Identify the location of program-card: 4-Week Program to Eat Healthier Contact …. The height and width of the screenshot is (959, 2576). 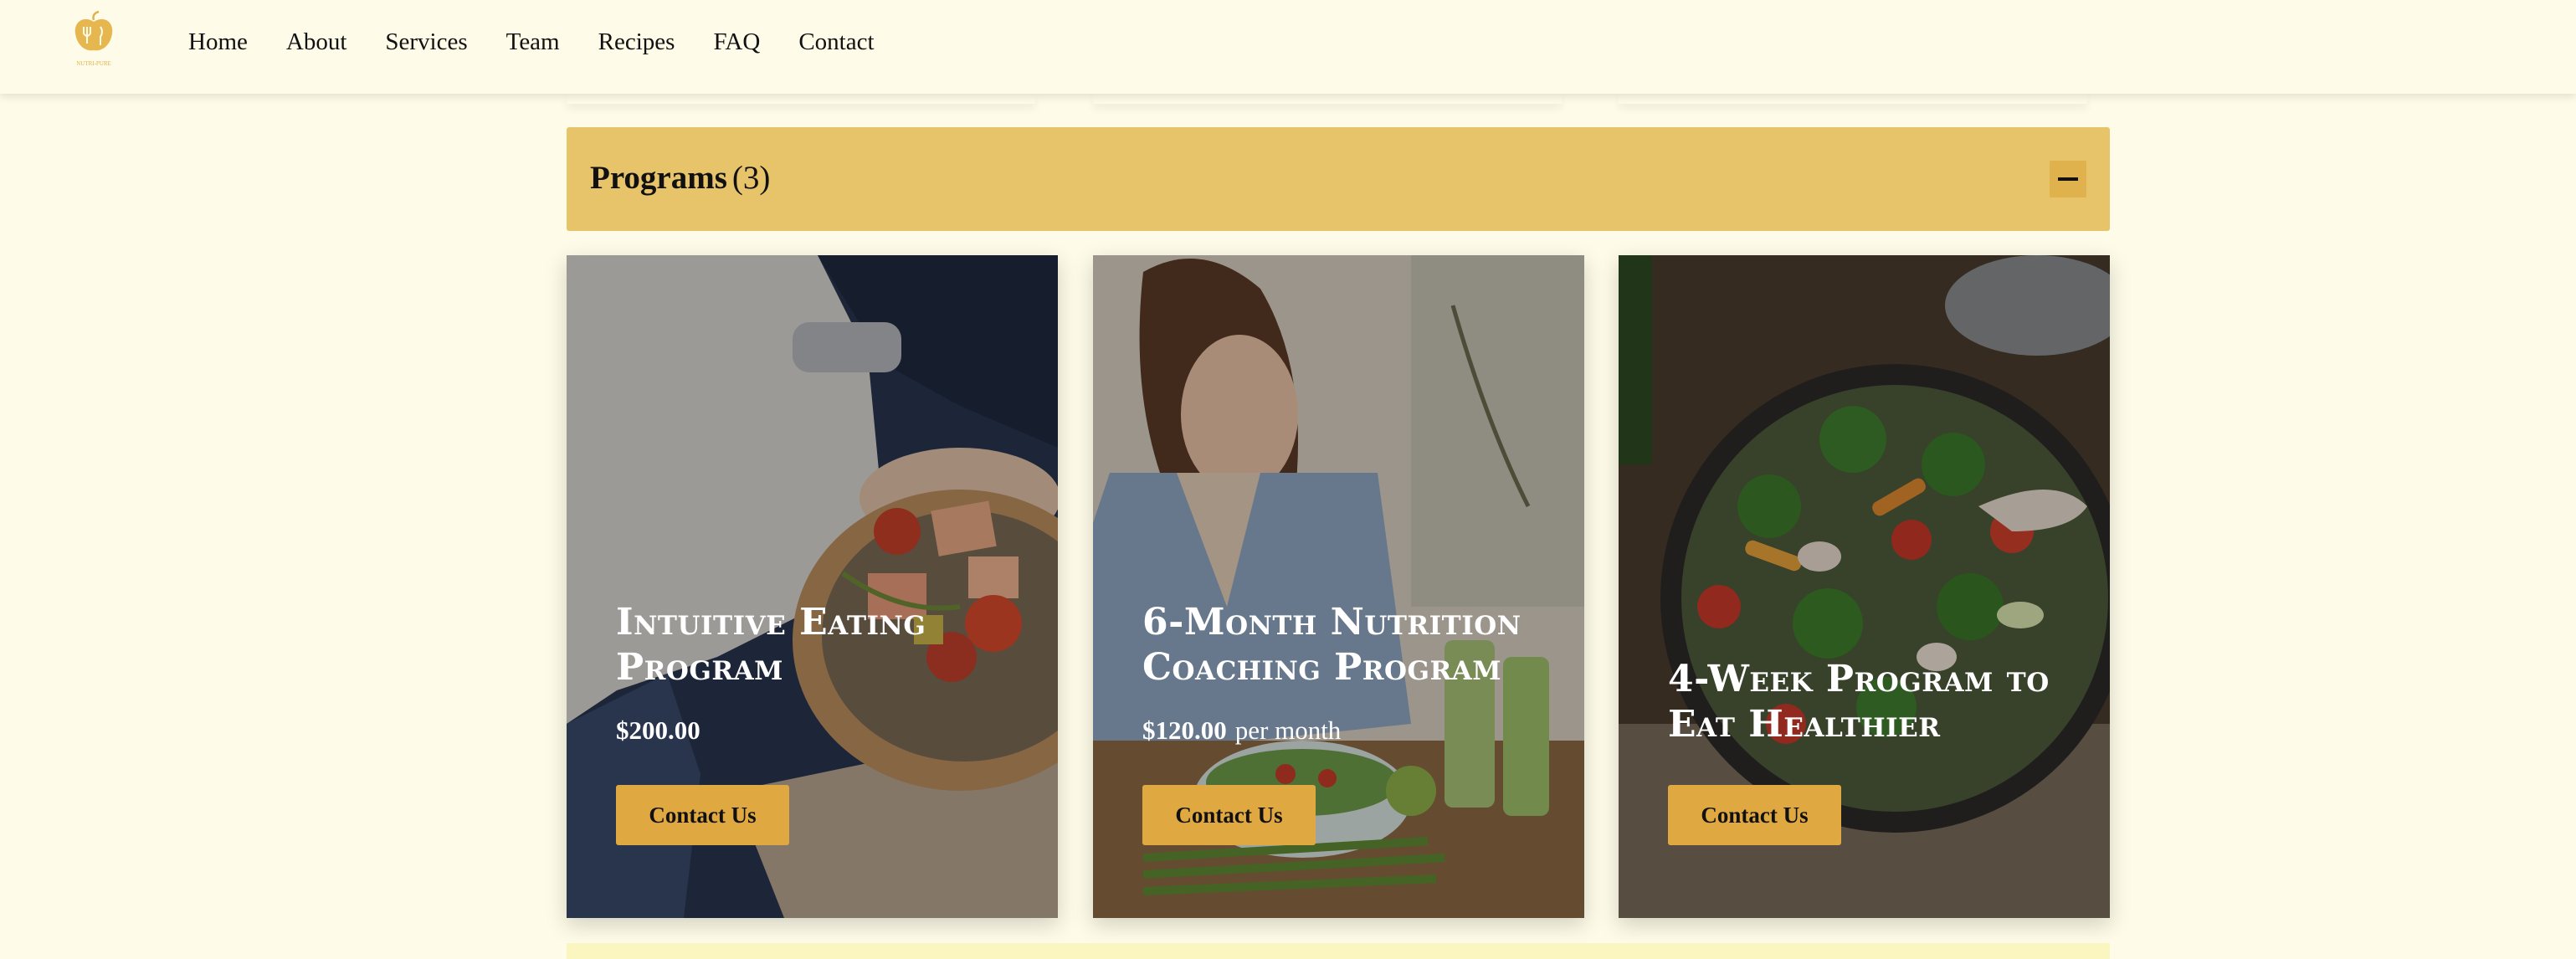
(1864, 586).